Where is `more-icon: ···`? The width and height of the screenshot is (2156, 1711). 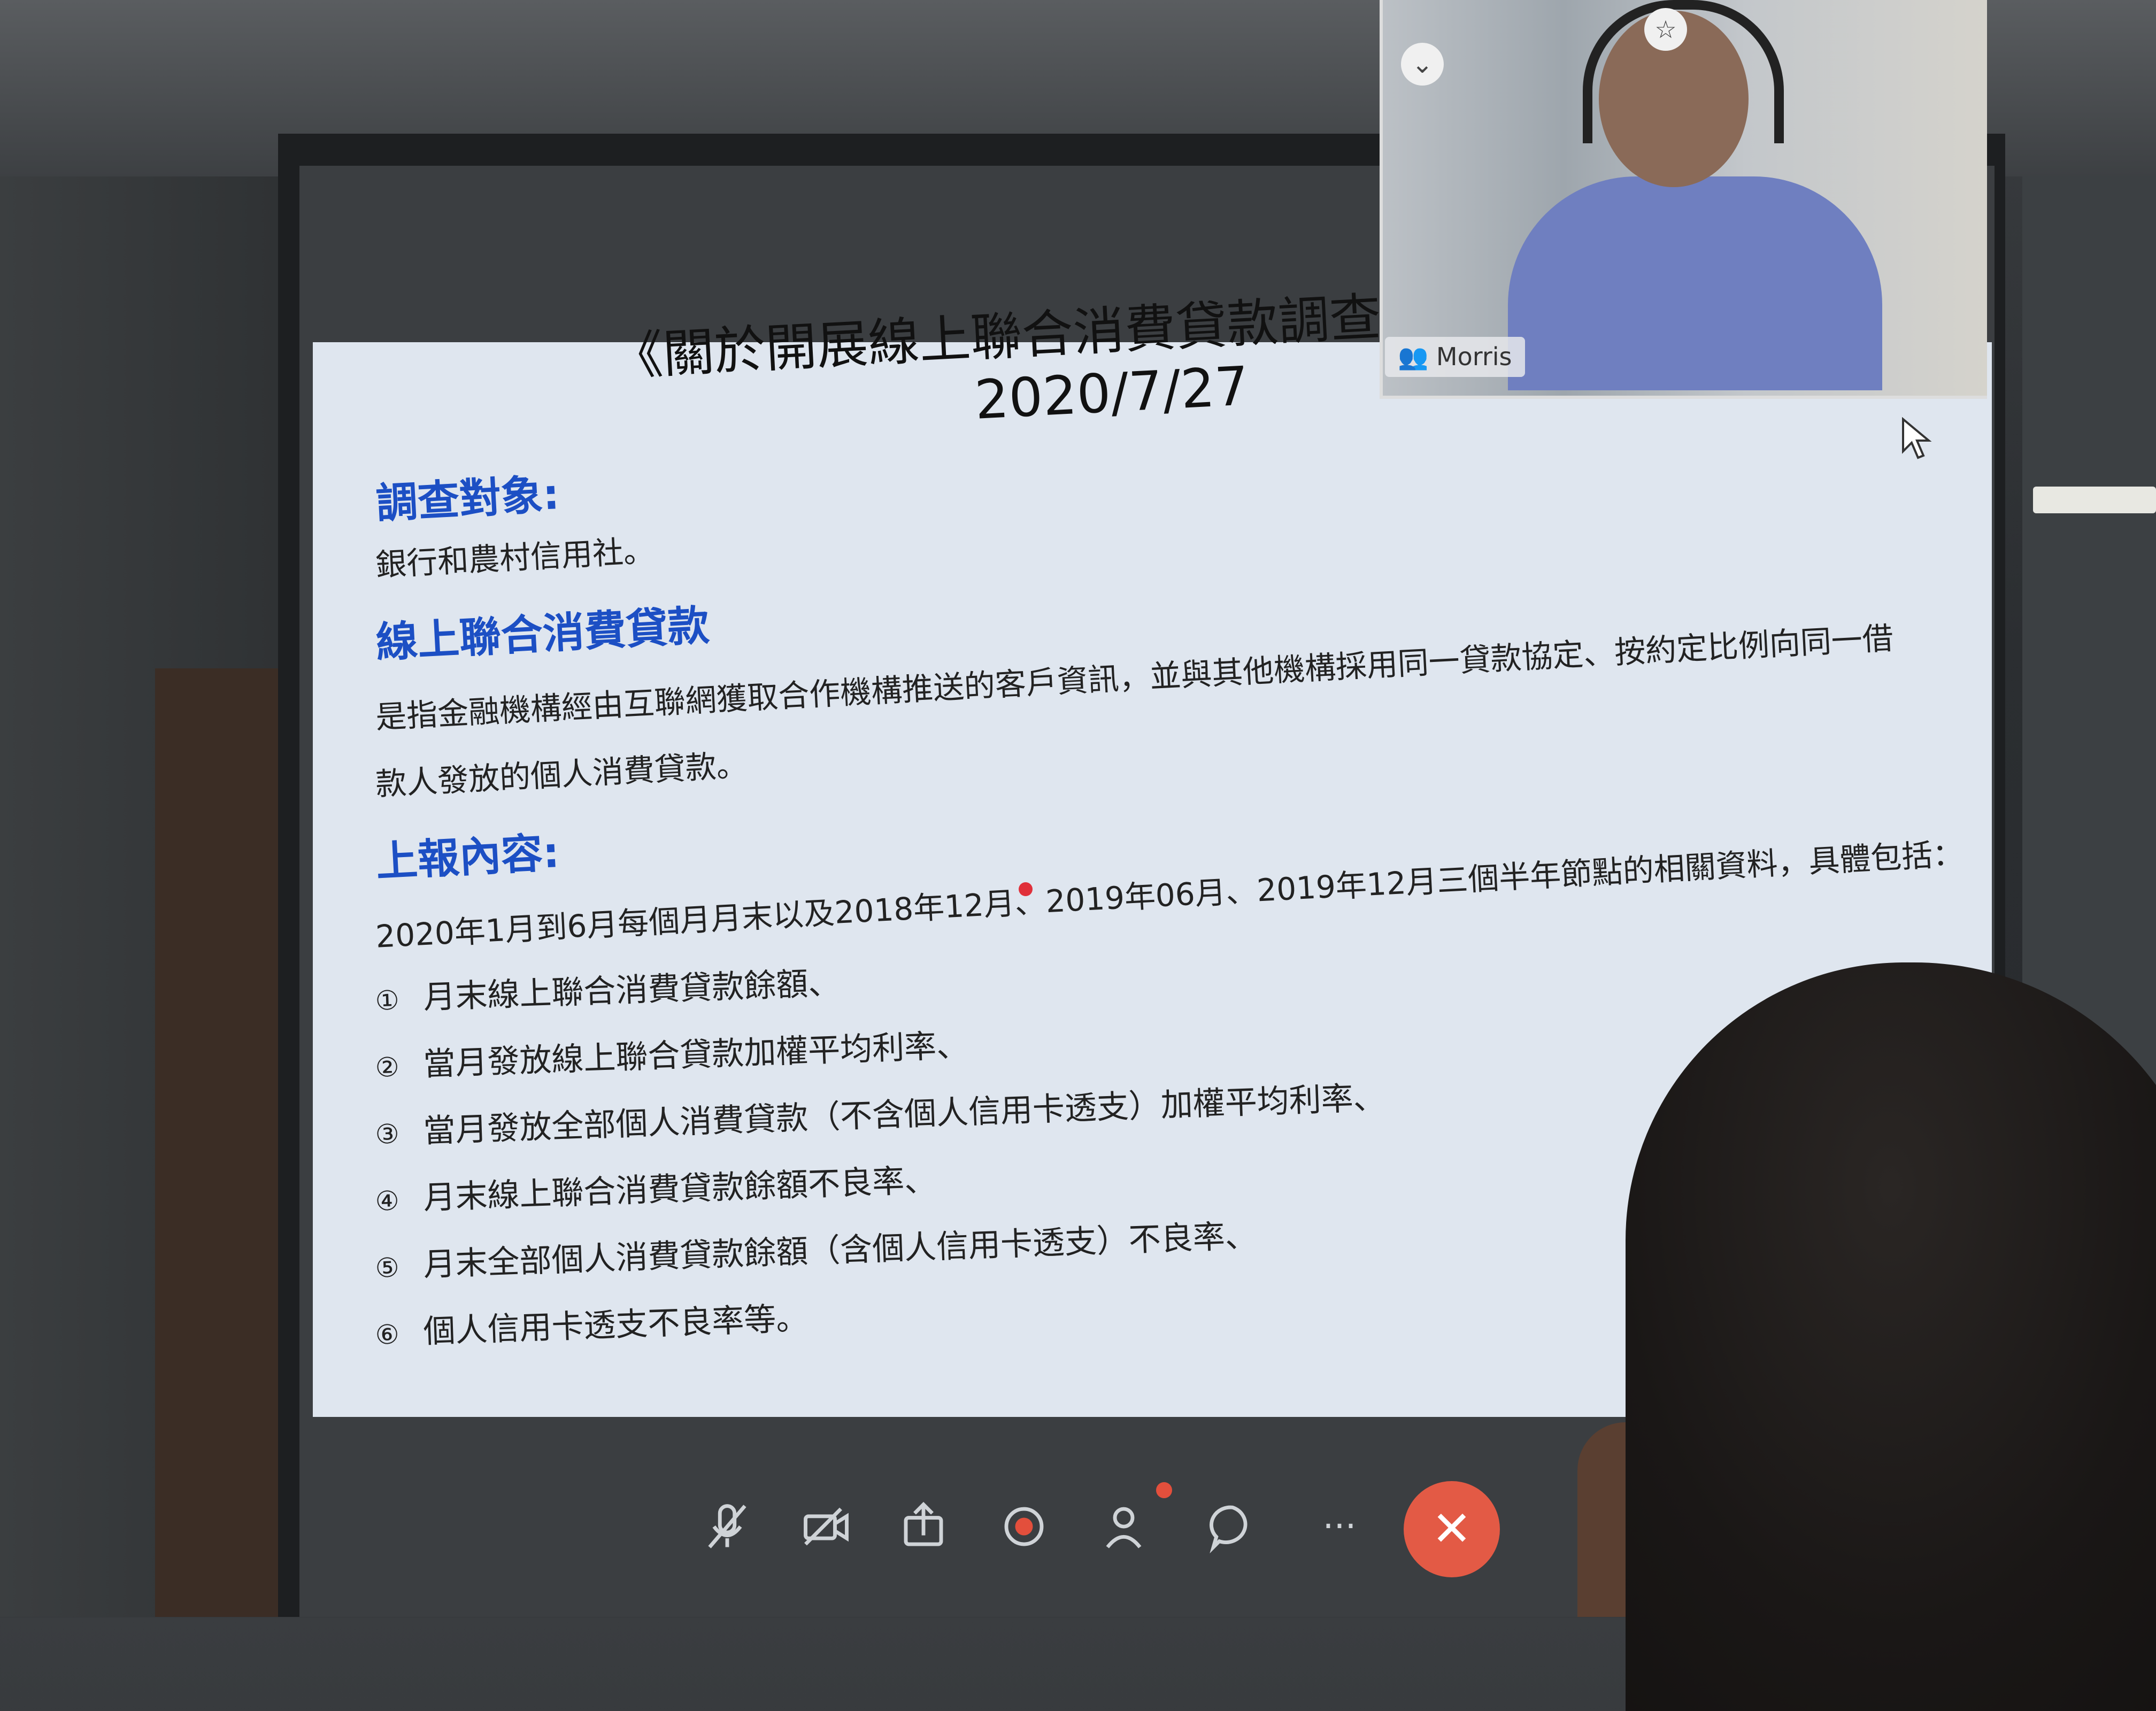
more-icon: ··· is located at coordinates (1339, 1526).